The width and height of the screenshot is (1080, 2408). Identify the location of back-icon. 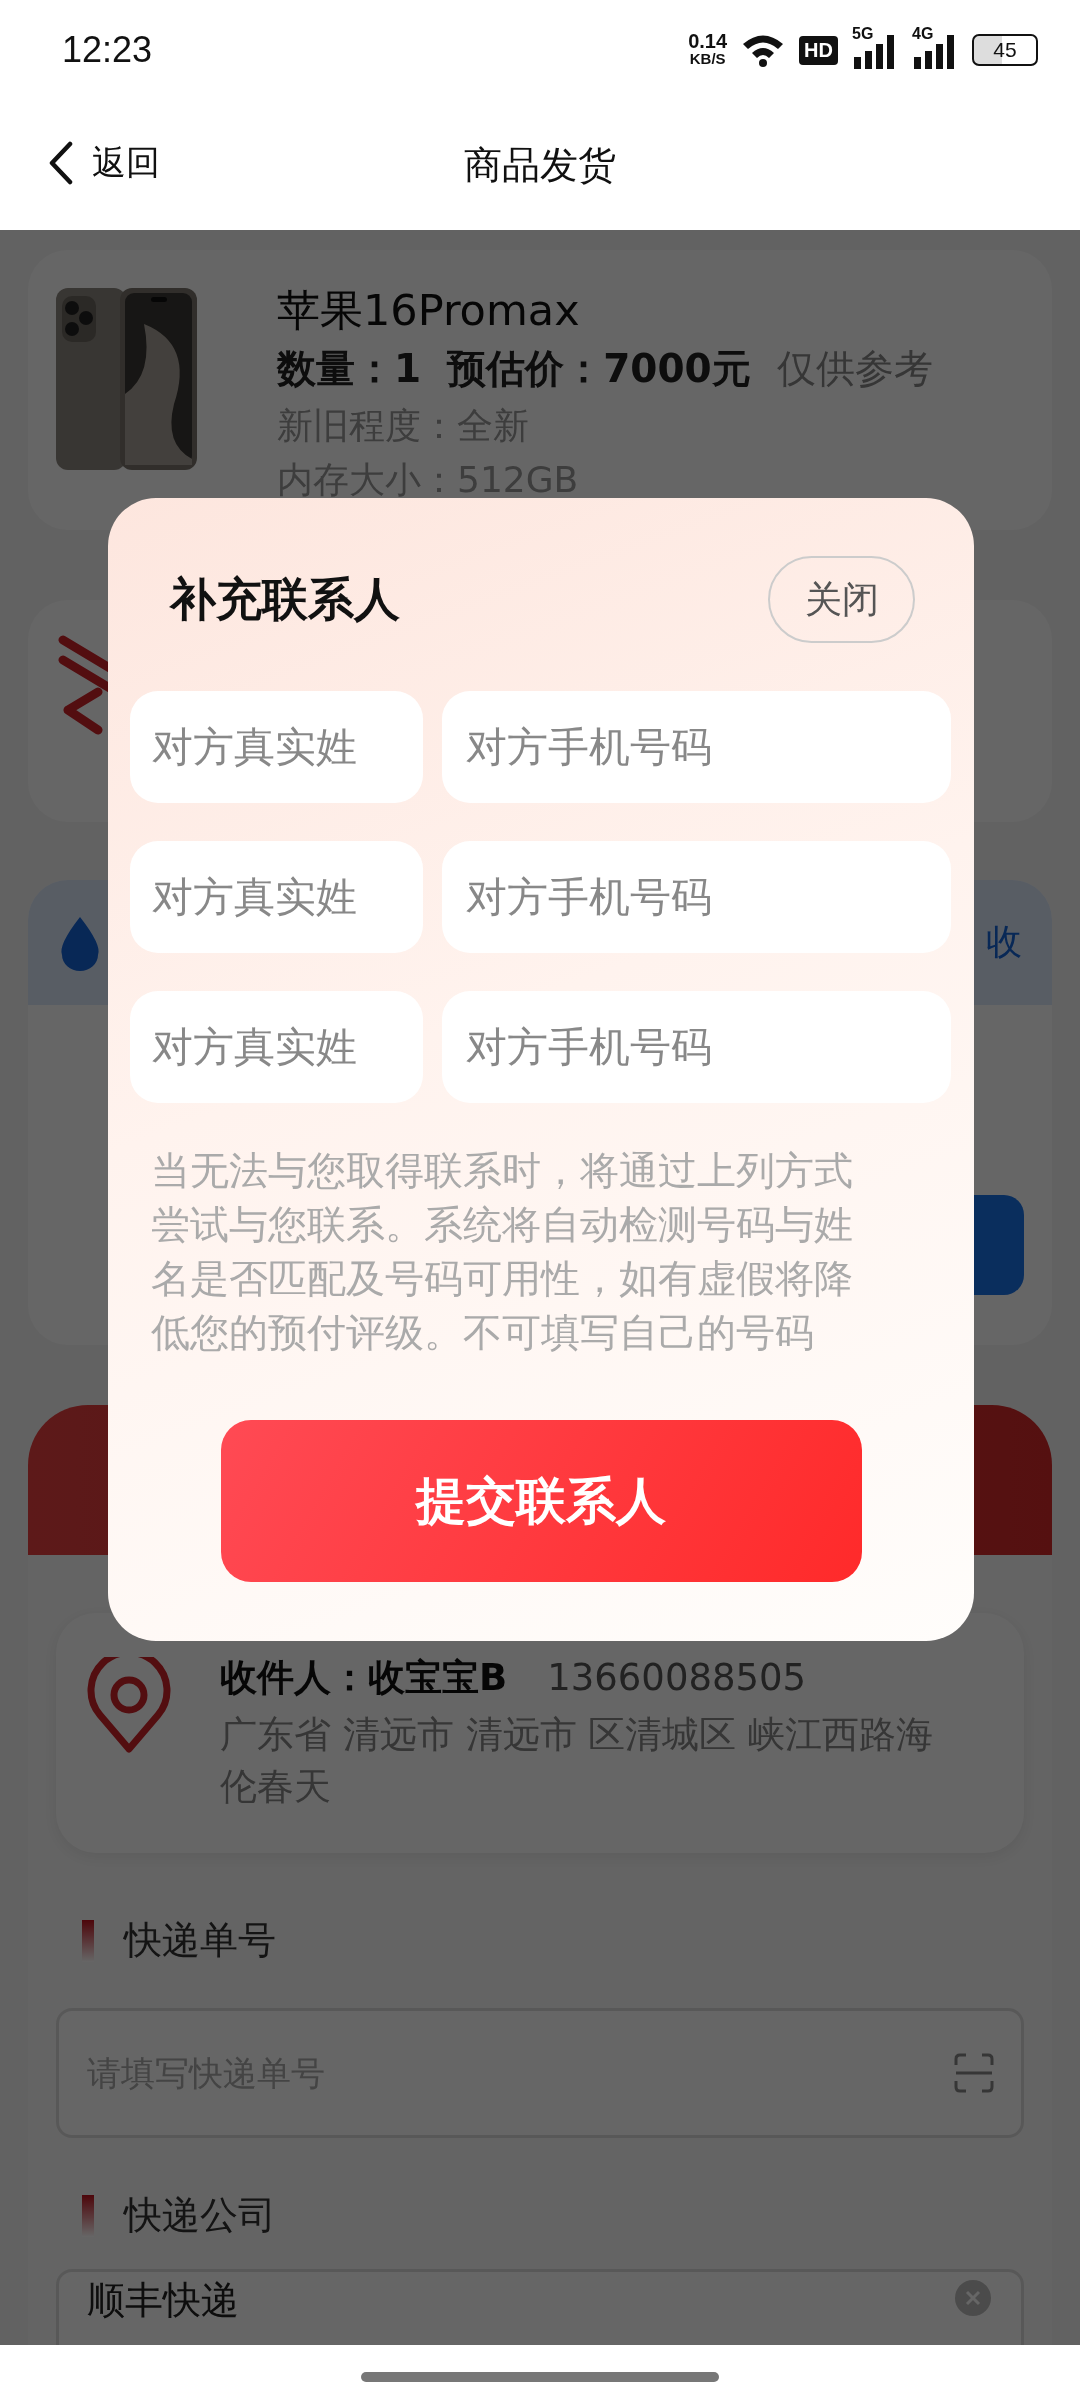
(61, 163).